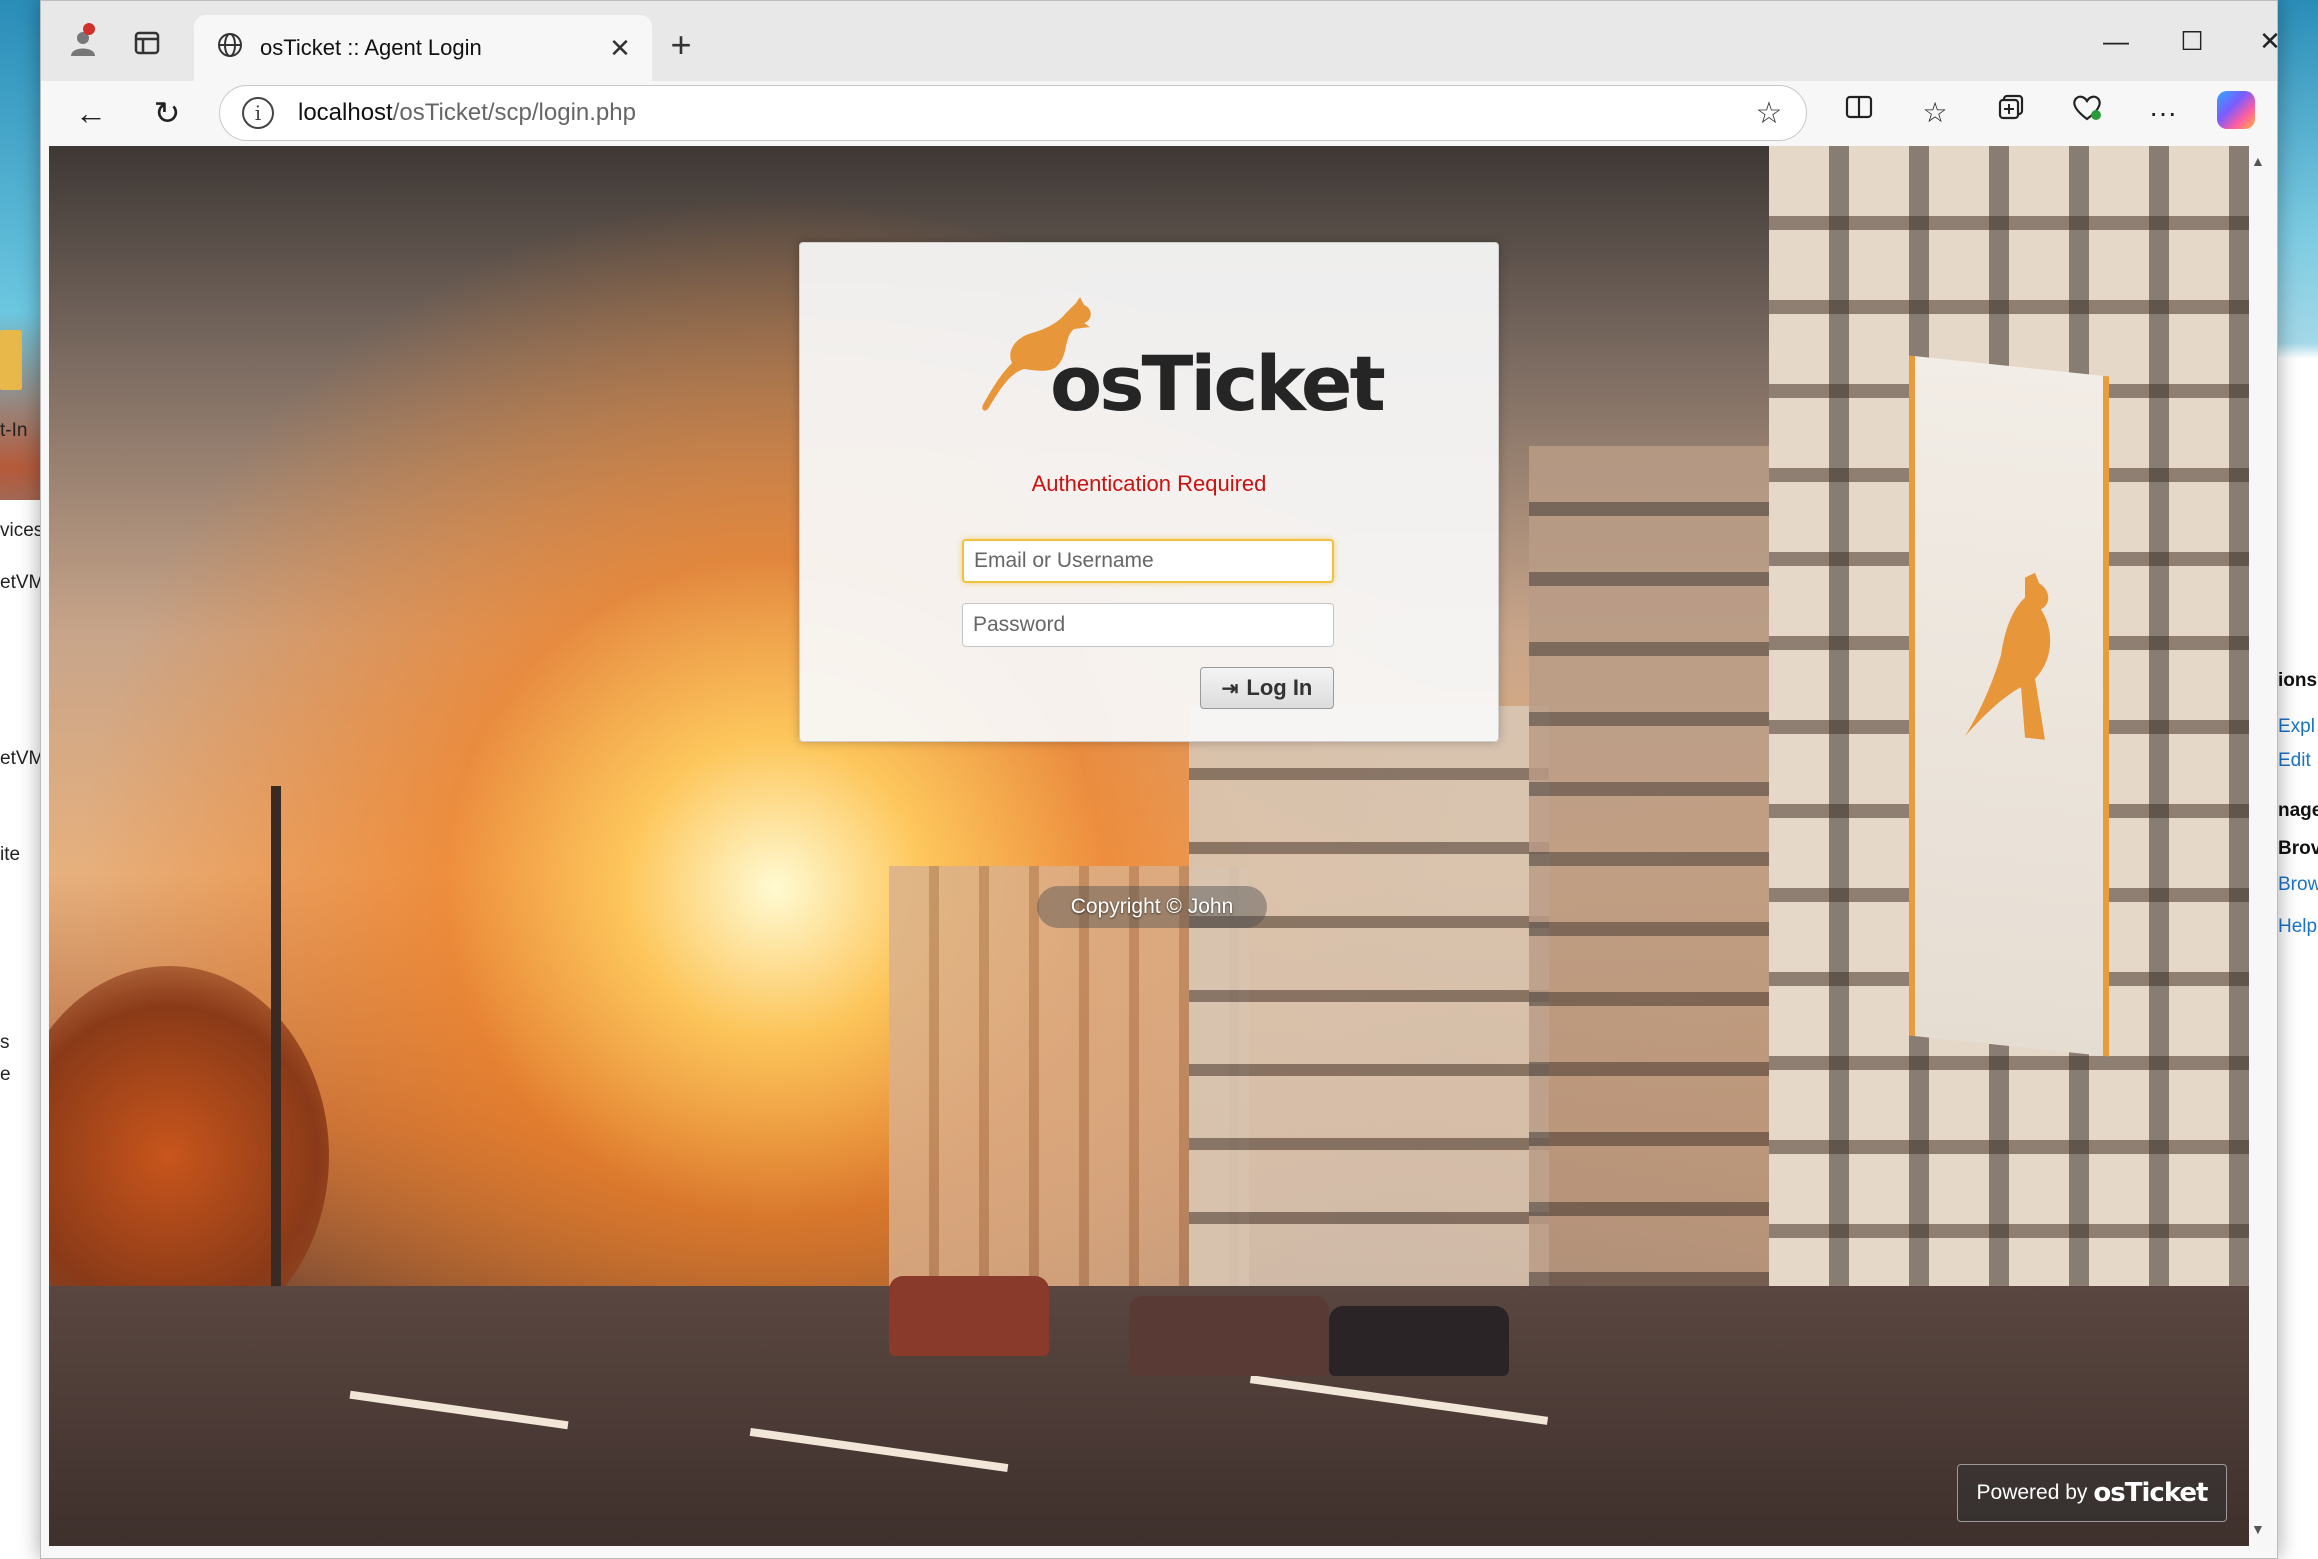 The image size is (2318, 1559). Describe the element at coordinates (89, 29) in the screenshot. I see `notification-dot` at that location.